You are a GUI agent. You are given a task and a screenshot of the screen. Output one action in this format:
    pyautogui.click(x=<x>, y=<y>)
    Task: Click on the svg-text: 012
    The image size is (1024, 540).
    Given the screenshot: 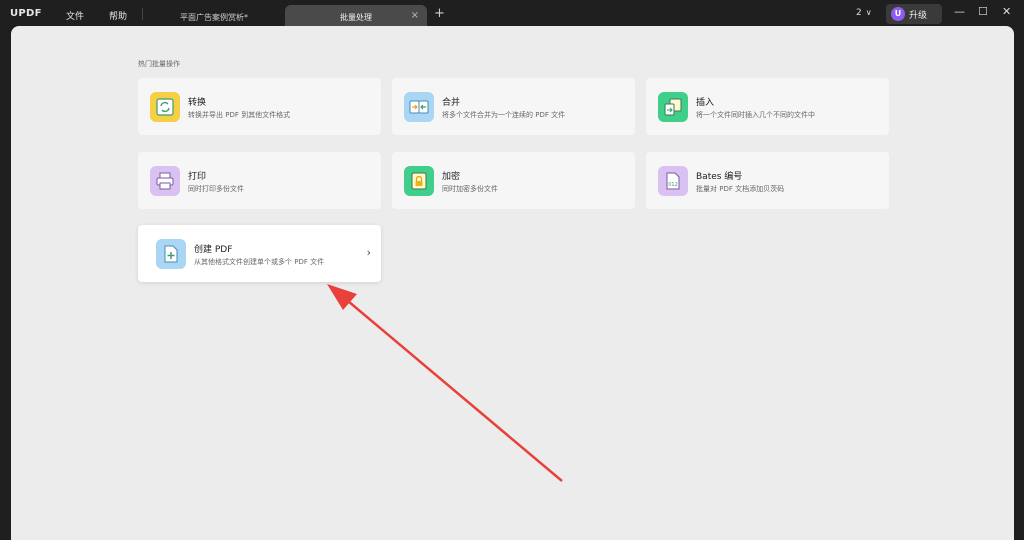 What is the action you would take?
    pyautogui.click(x=673, y=185)
    